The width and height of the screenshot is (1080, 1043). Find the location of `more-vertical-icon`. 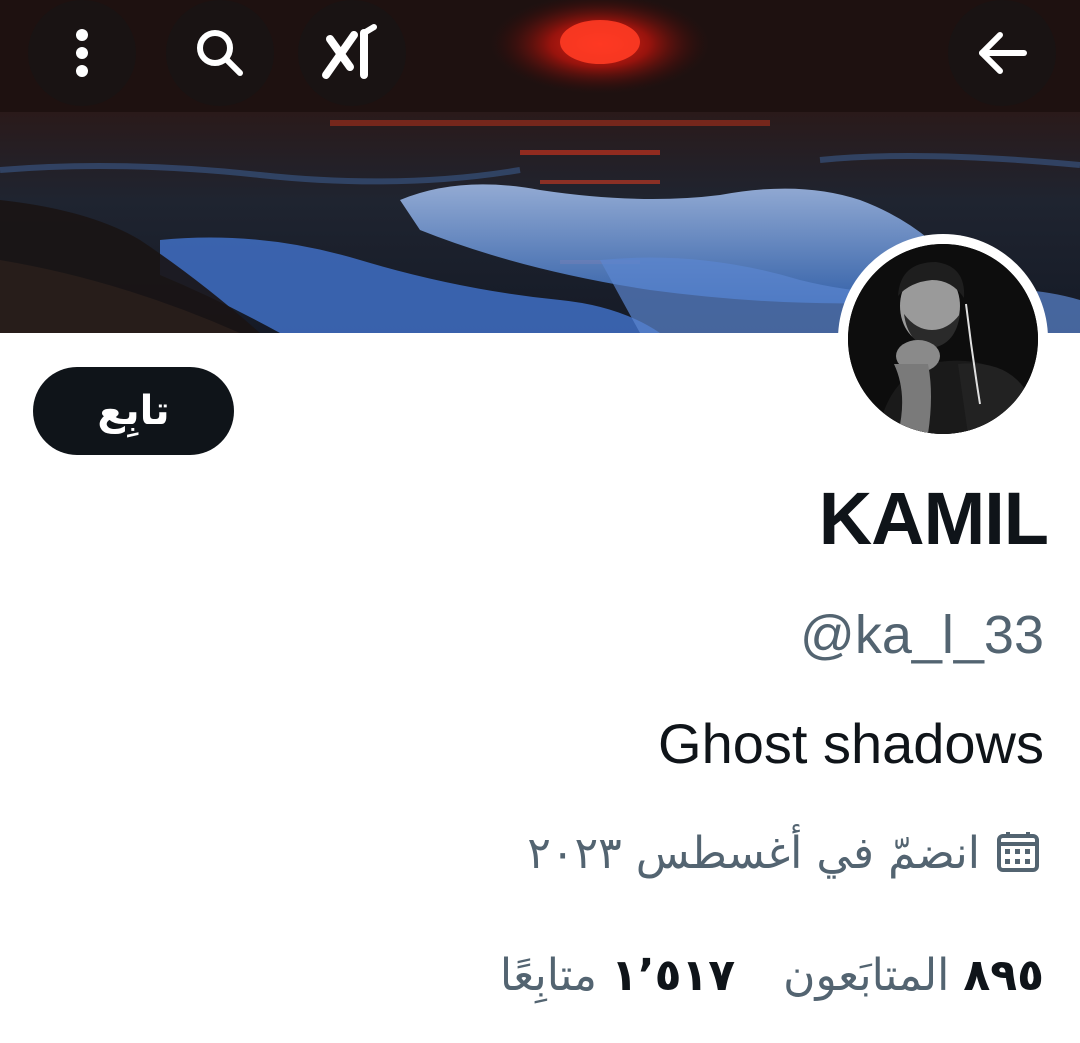

more-vertical-icon is located at coordinates (82, 53).